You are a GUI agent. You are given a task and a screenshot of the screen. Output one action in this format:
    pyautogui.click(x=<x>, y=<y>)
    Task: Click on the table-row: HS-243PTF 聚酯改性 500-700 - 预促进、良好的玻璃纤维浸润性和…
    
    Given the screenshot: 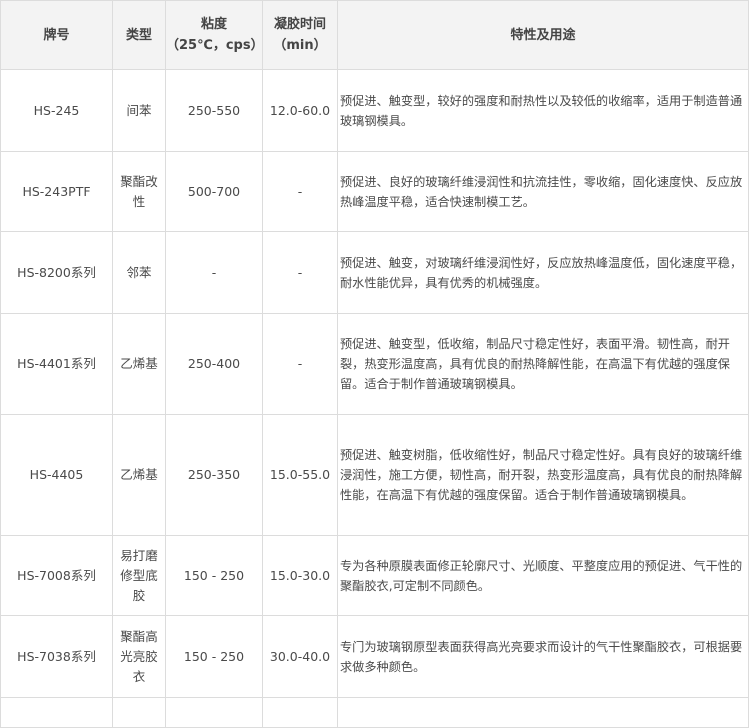 What is the action you would take?
    pyautogui.click(x=374, y=191)
    